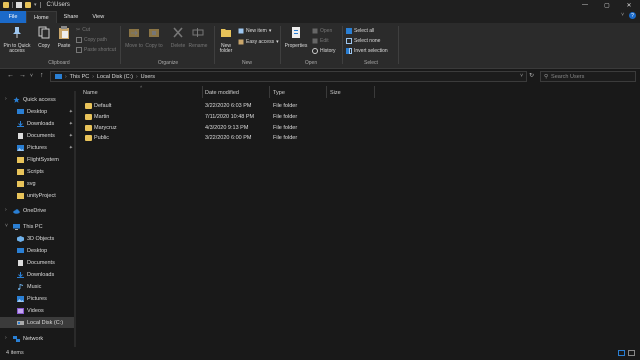  What do you see at coordinates (622, 15) in the screenshot?
I see `expand-ribbon-chevron-icon: ˅` at bounding box center [622, 15].